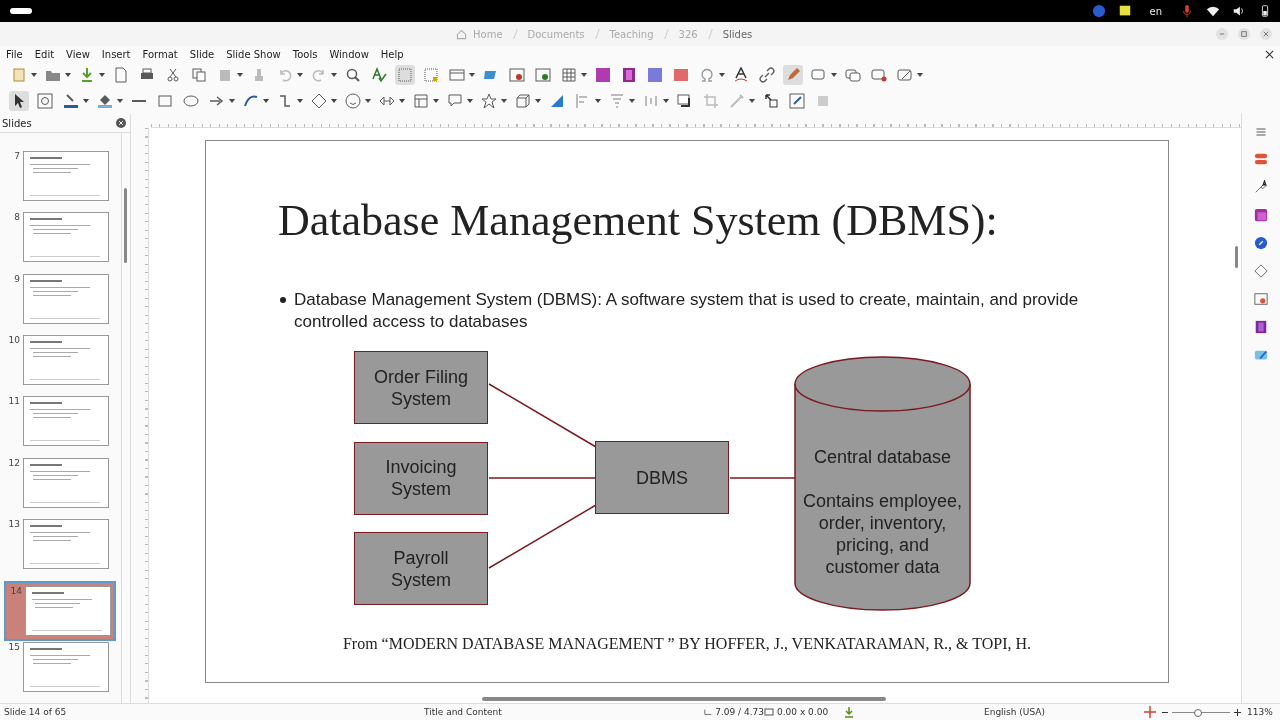  Describe the element at coordinates (421, 478) in the screenshot. I see `process-node: Invoicing System` at that location.